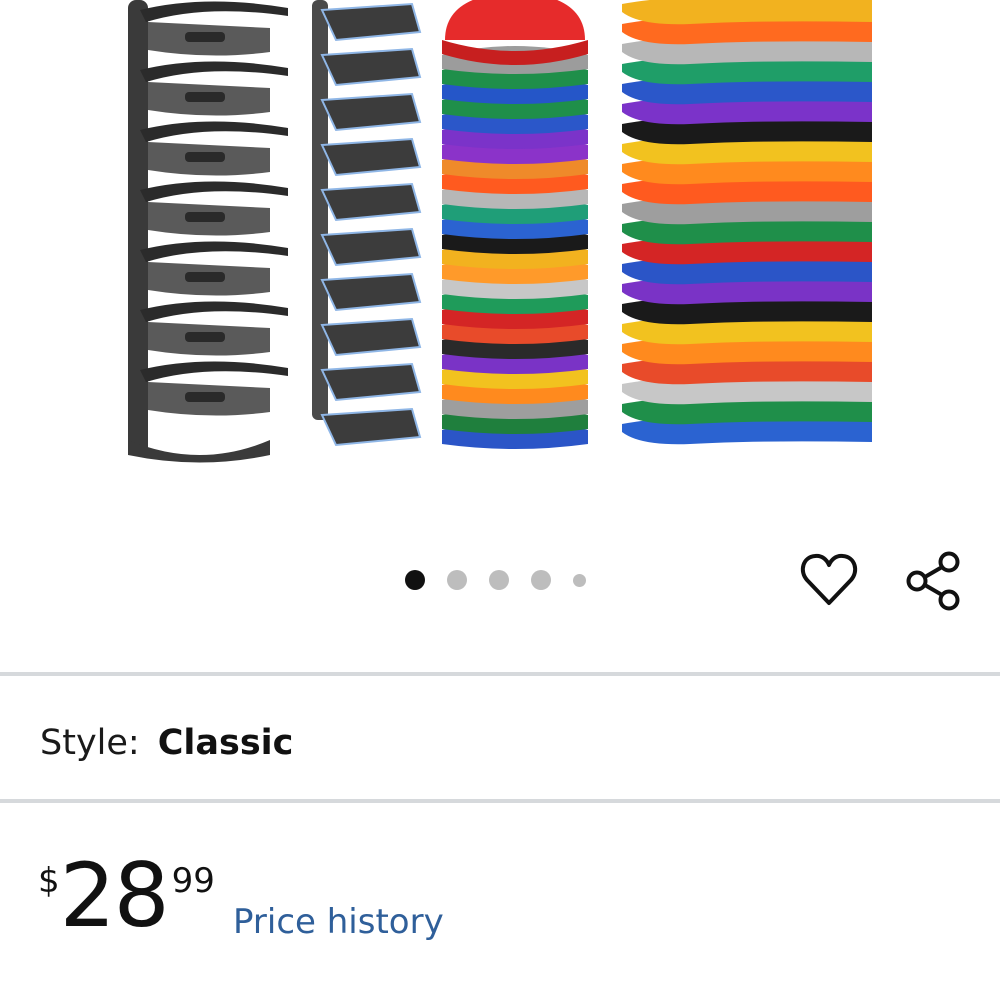 The image size is (1000, 1000). I want to click on share-icon, so click(933, 581).